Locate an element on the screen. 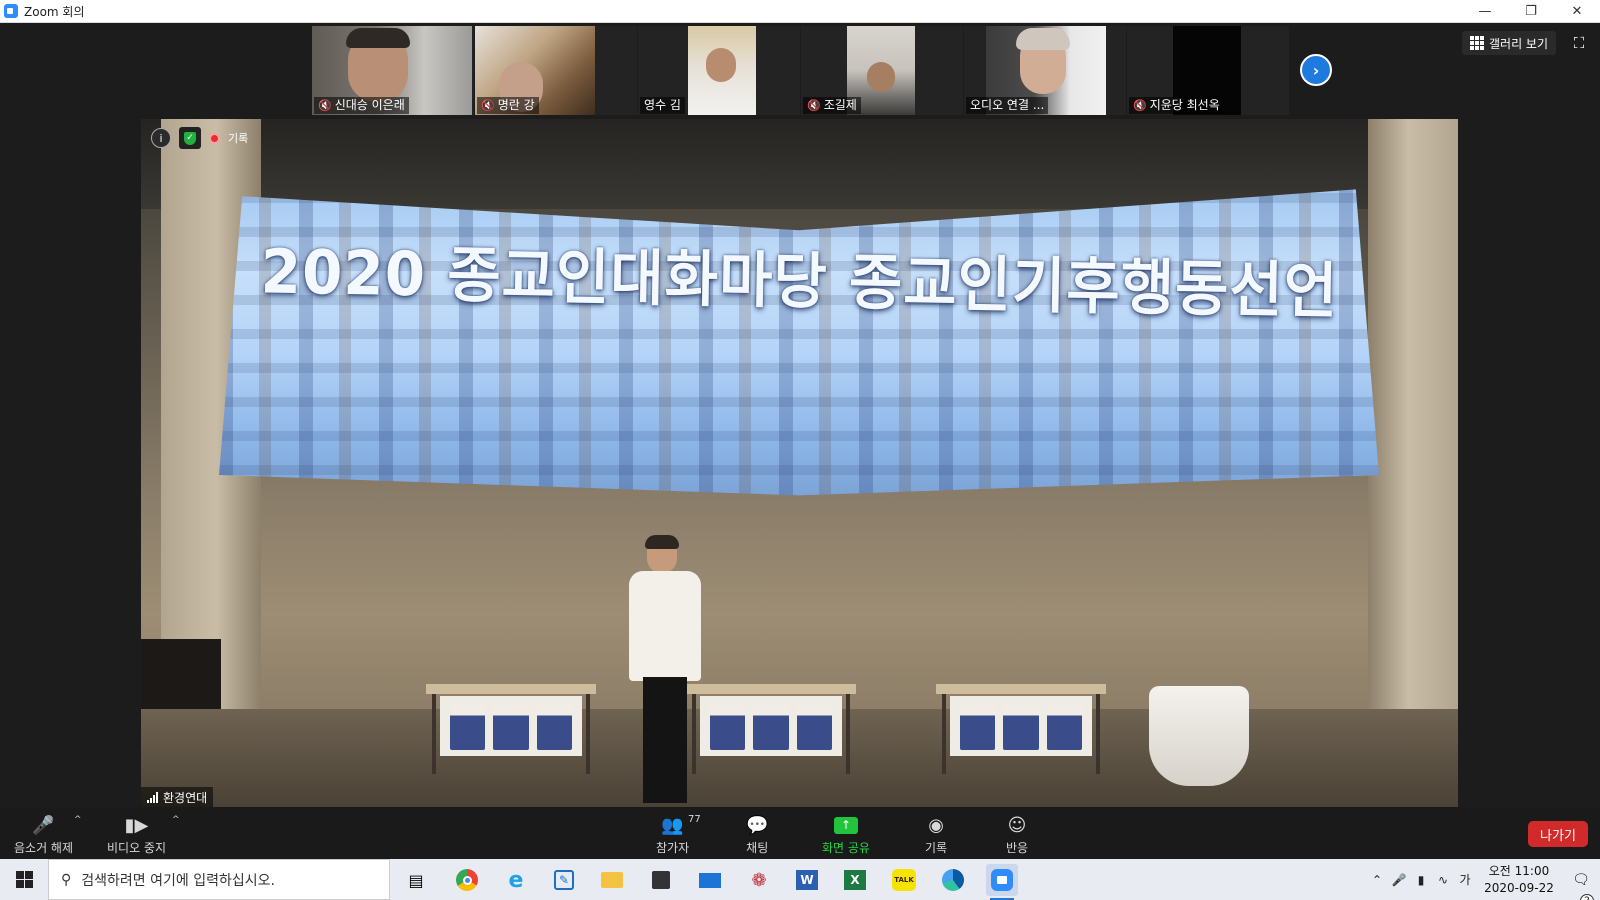 The width and height of the screenshot is (1600, 900). participant-tile: 🔇 명란 강 is located at coordinates (556, 70).